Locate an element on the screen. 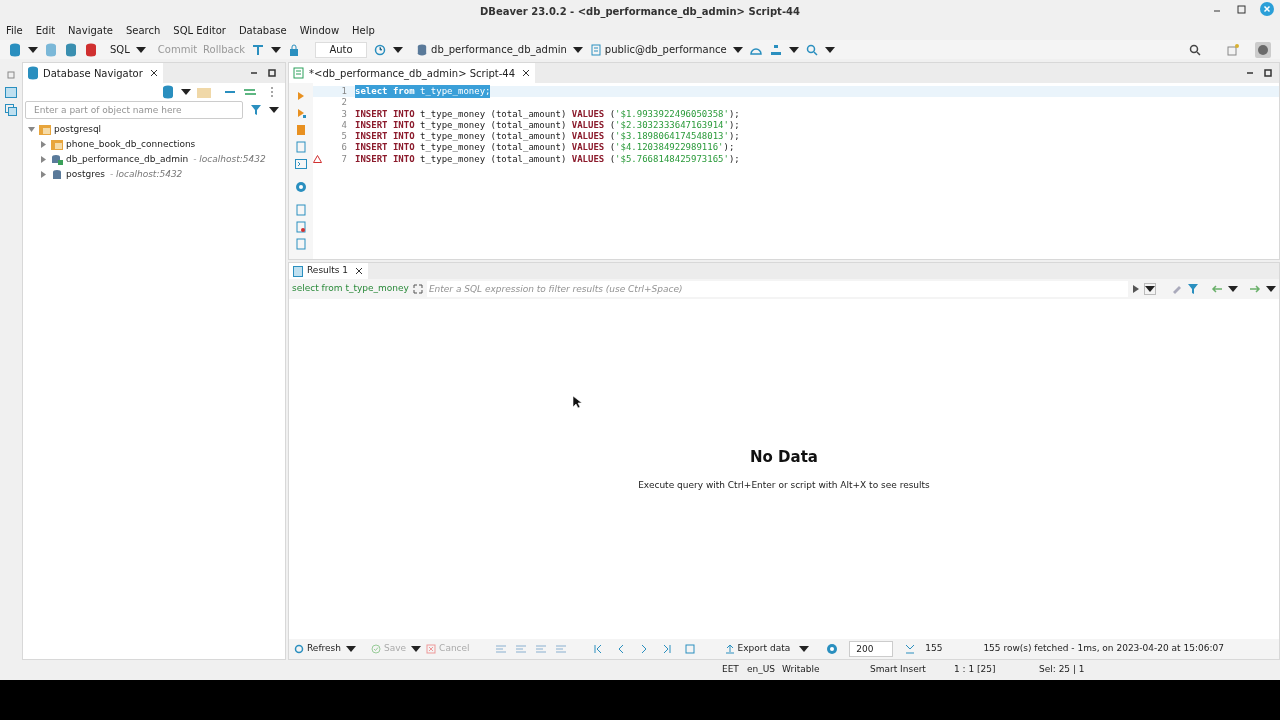 This screenshot has height=720, width=1280. status-item: Writable is located at coordinates (801, 670).